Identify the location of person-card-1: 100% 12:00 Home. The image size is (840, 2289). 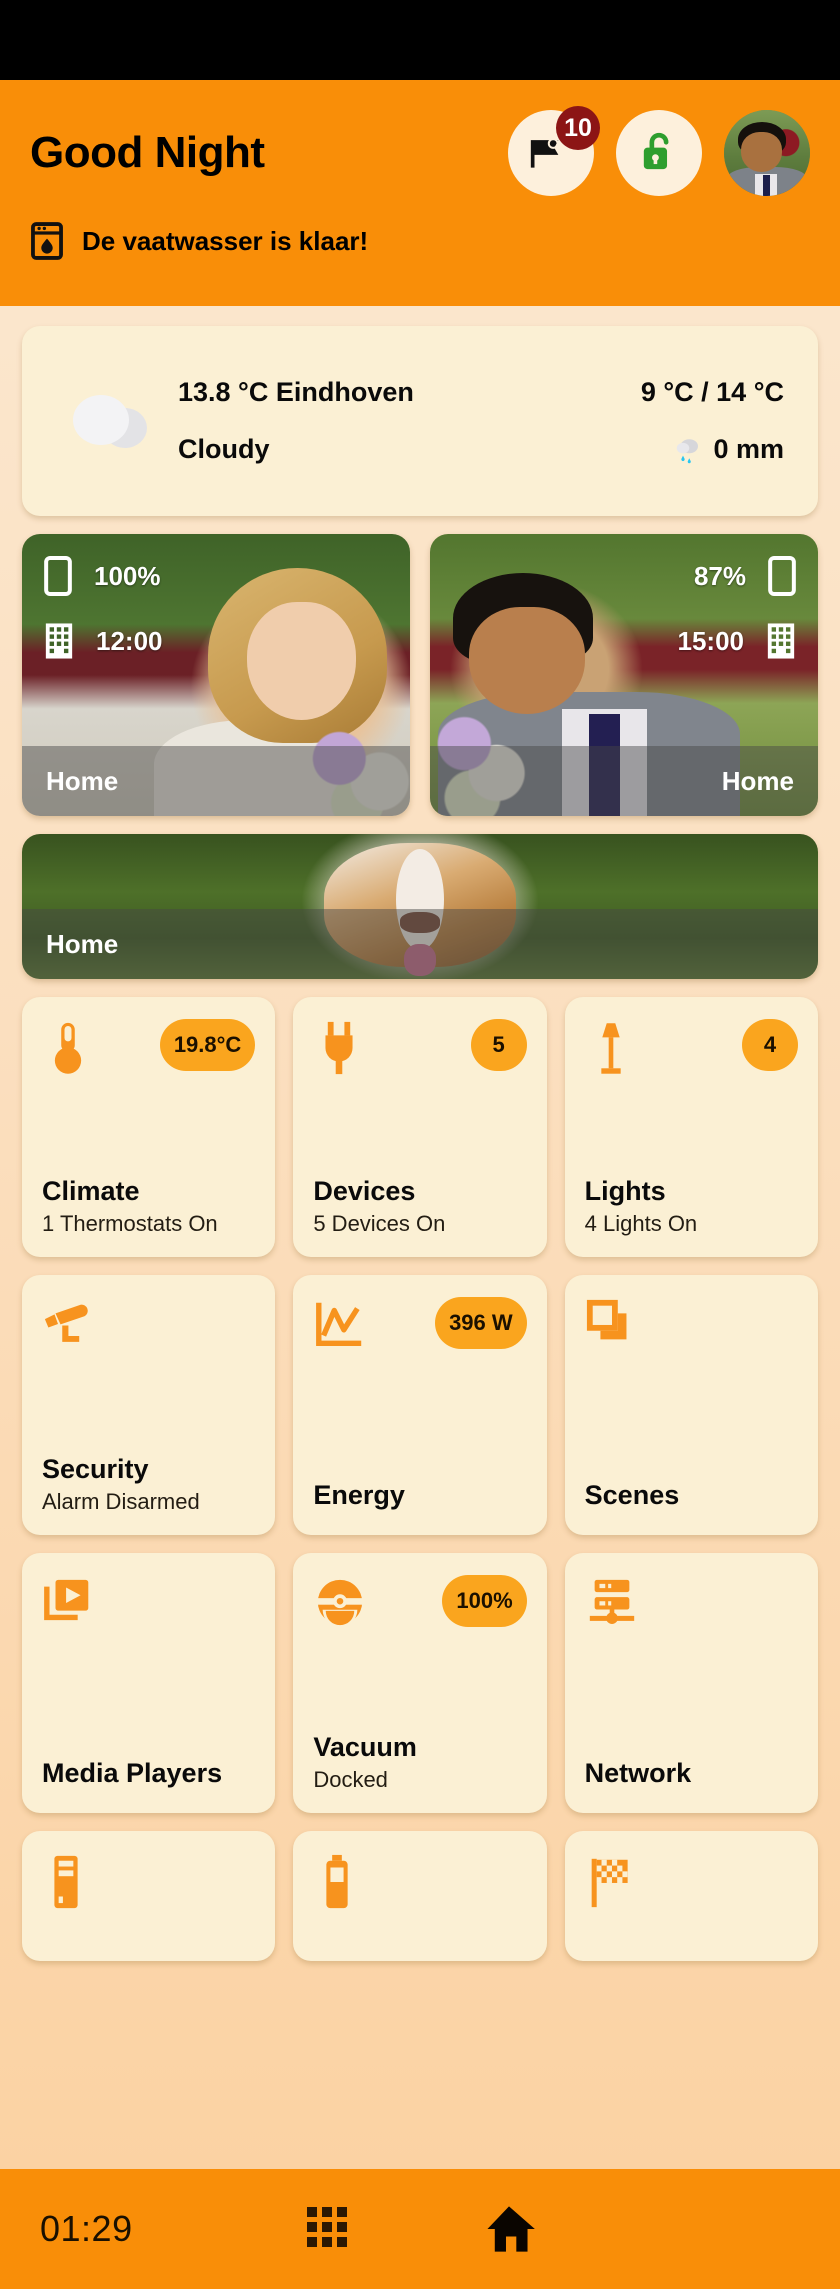
(216, 675).